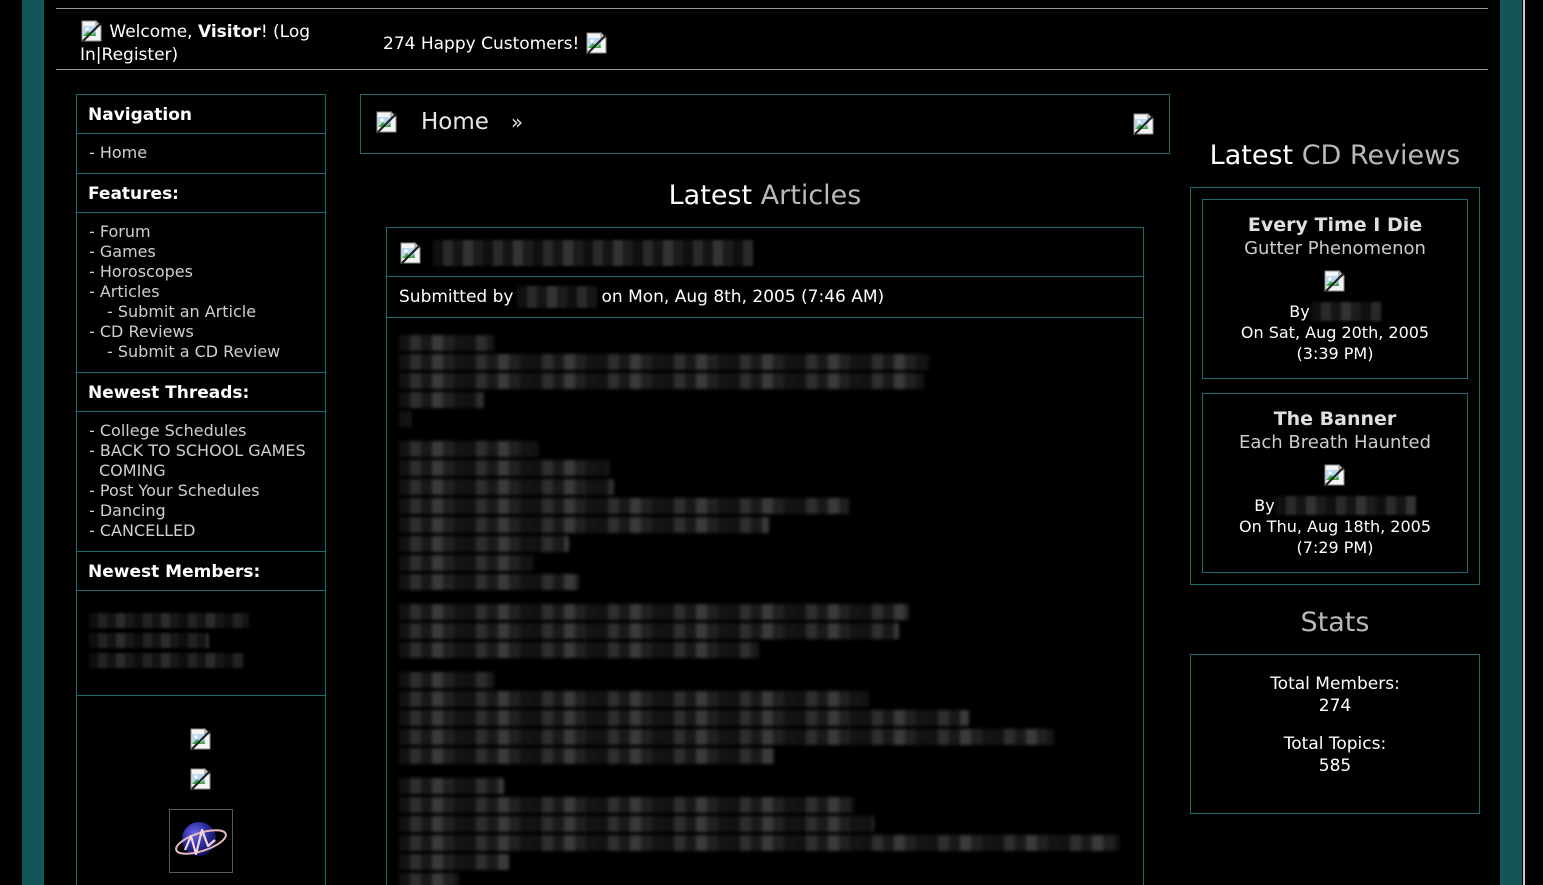 This screenshot has width=1543, height=885. What do you see at coordinates (807, 195) in the screenshot?
I see `heading-rest: Articles` at bounding box center [807, 195].